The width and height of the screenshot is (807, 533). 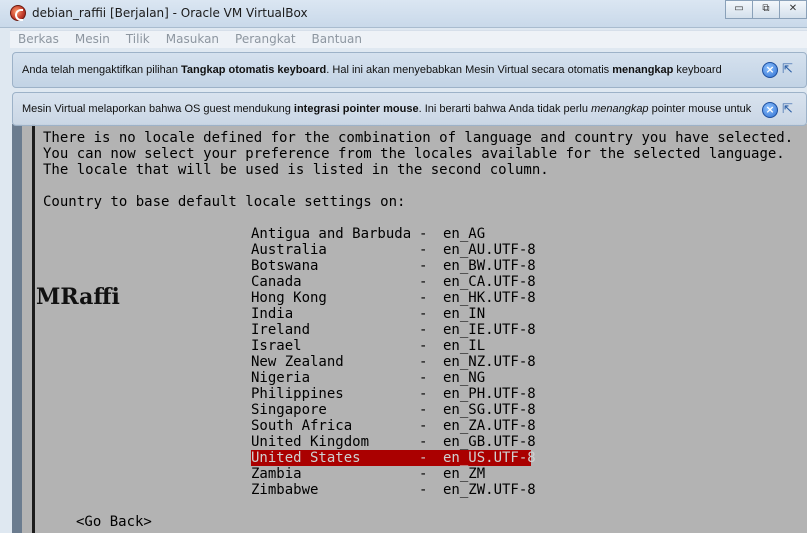 What do you see at coordinates (289, 298) in the screenshot?
I see `country-name: Hong Kong` at bounding box center [289, 298].